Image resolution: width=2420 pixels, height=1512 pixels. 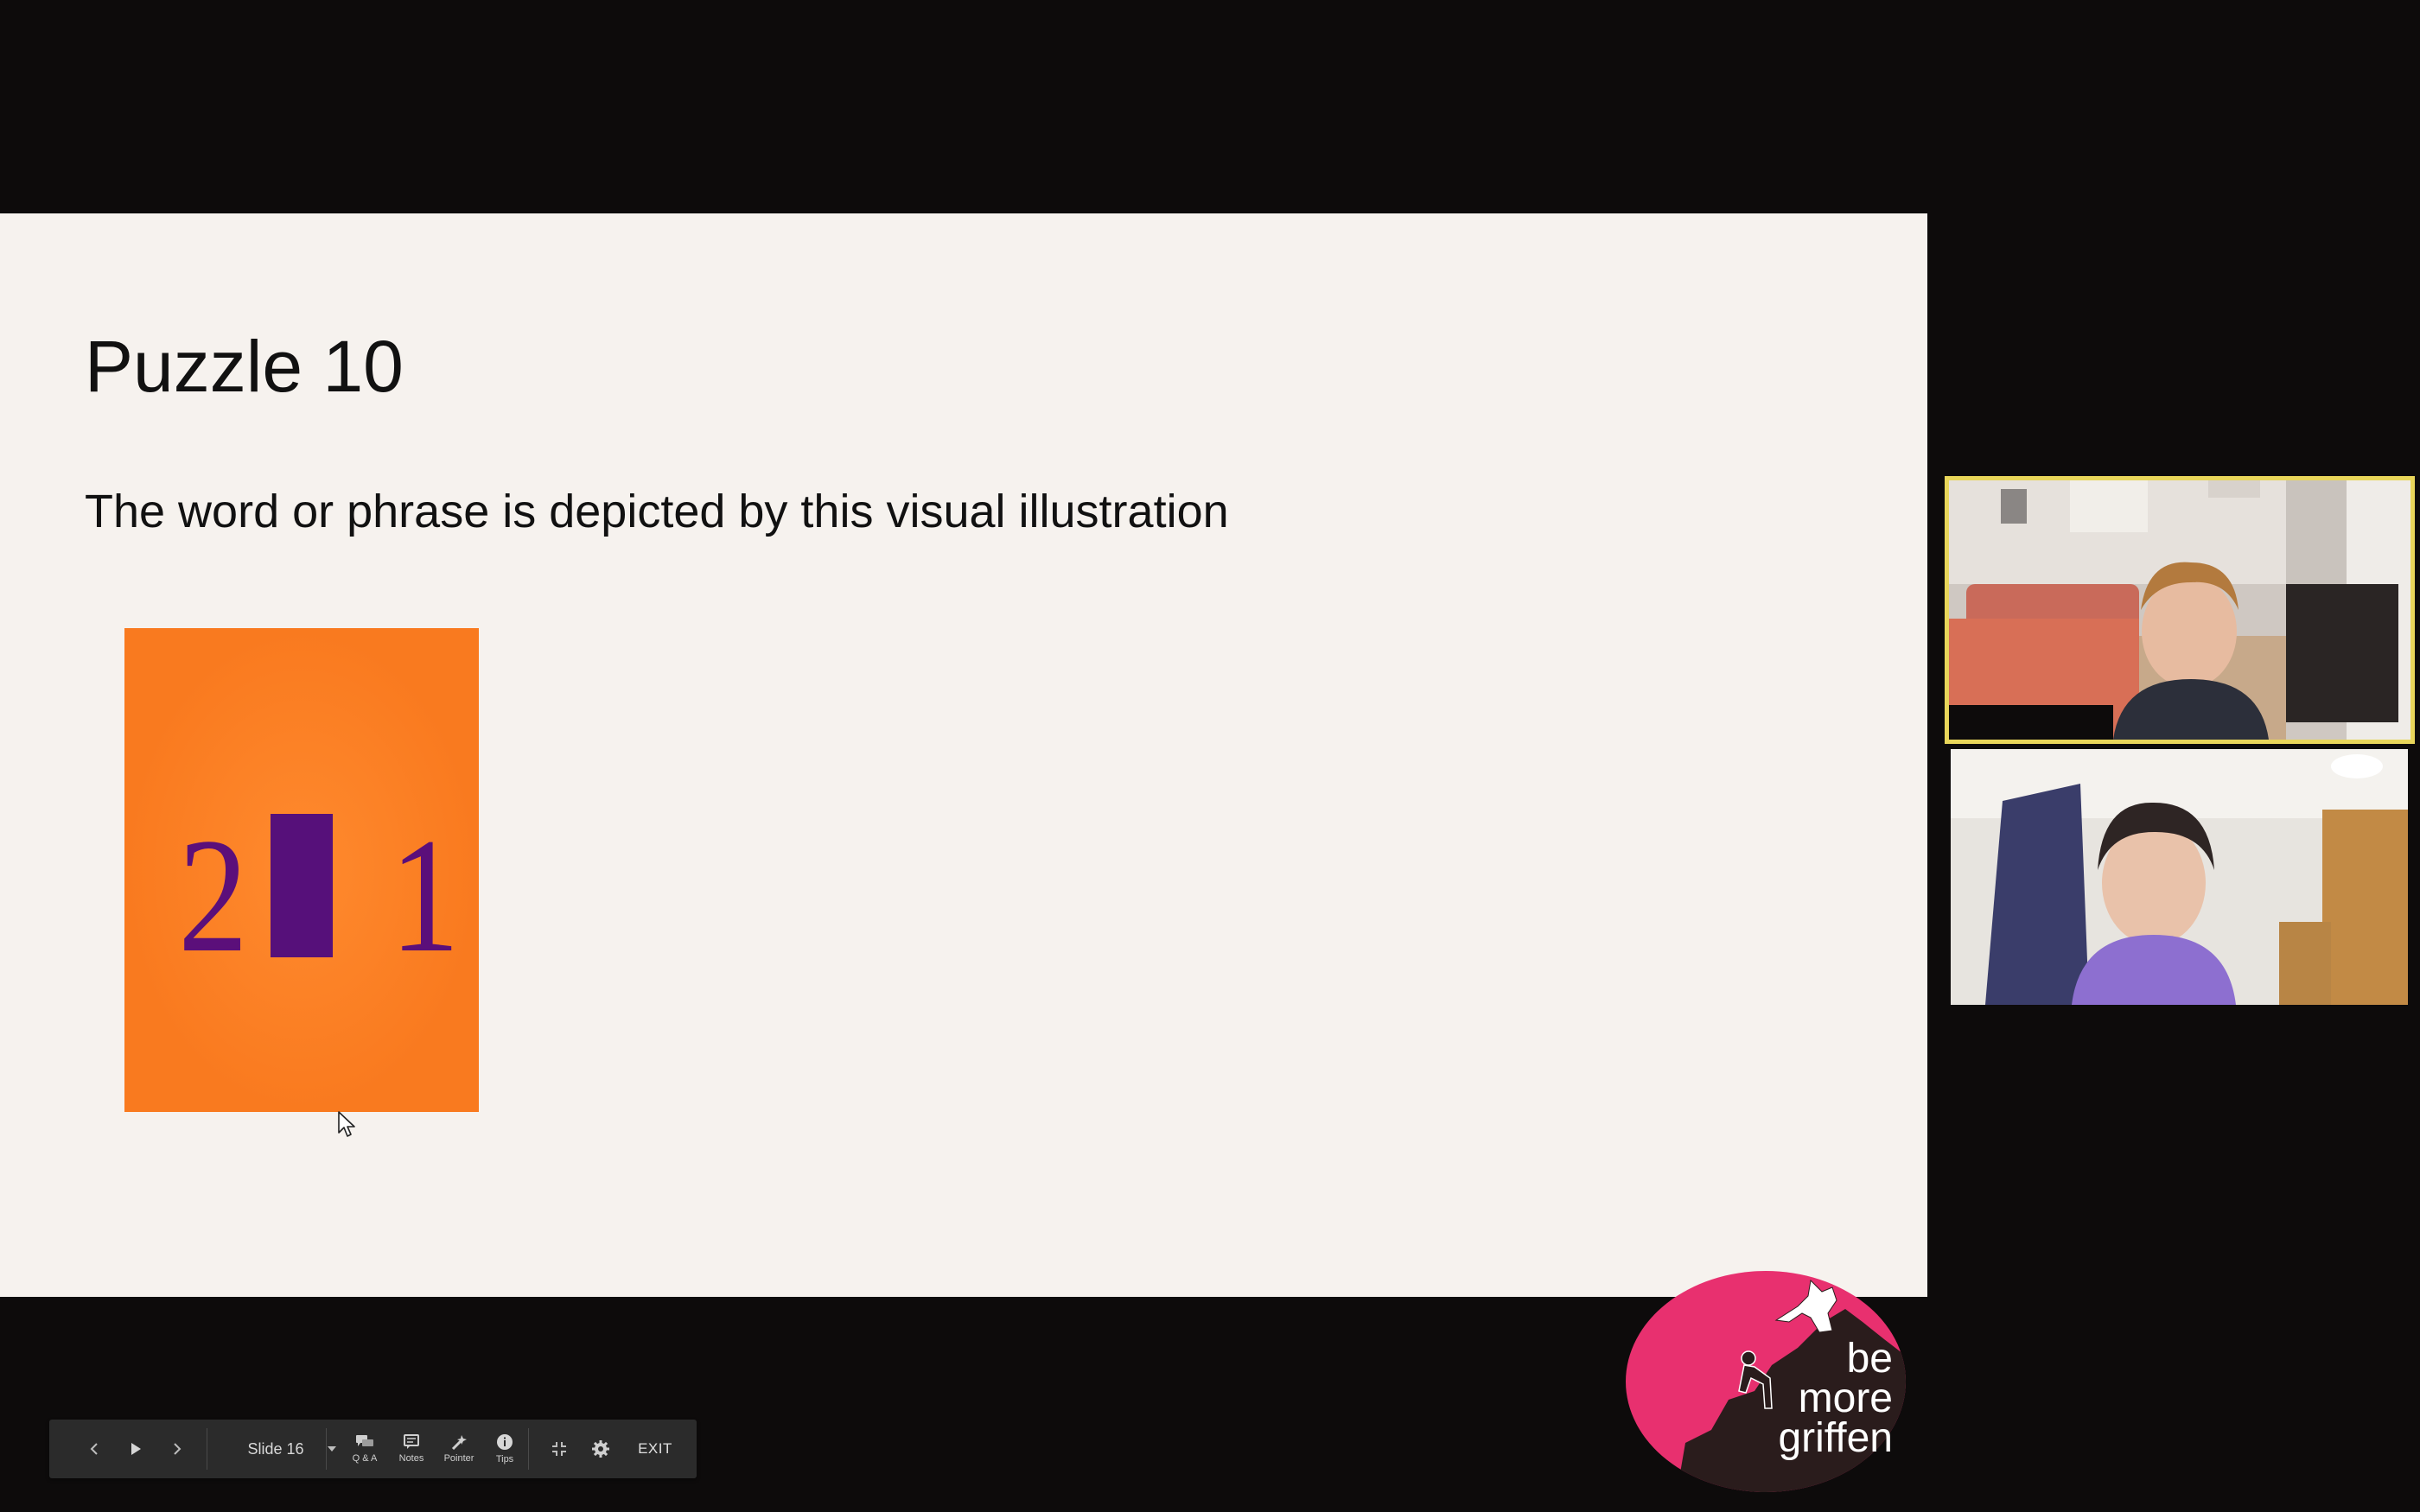 I want to click on info-icon, so click(x=505, y=1442).